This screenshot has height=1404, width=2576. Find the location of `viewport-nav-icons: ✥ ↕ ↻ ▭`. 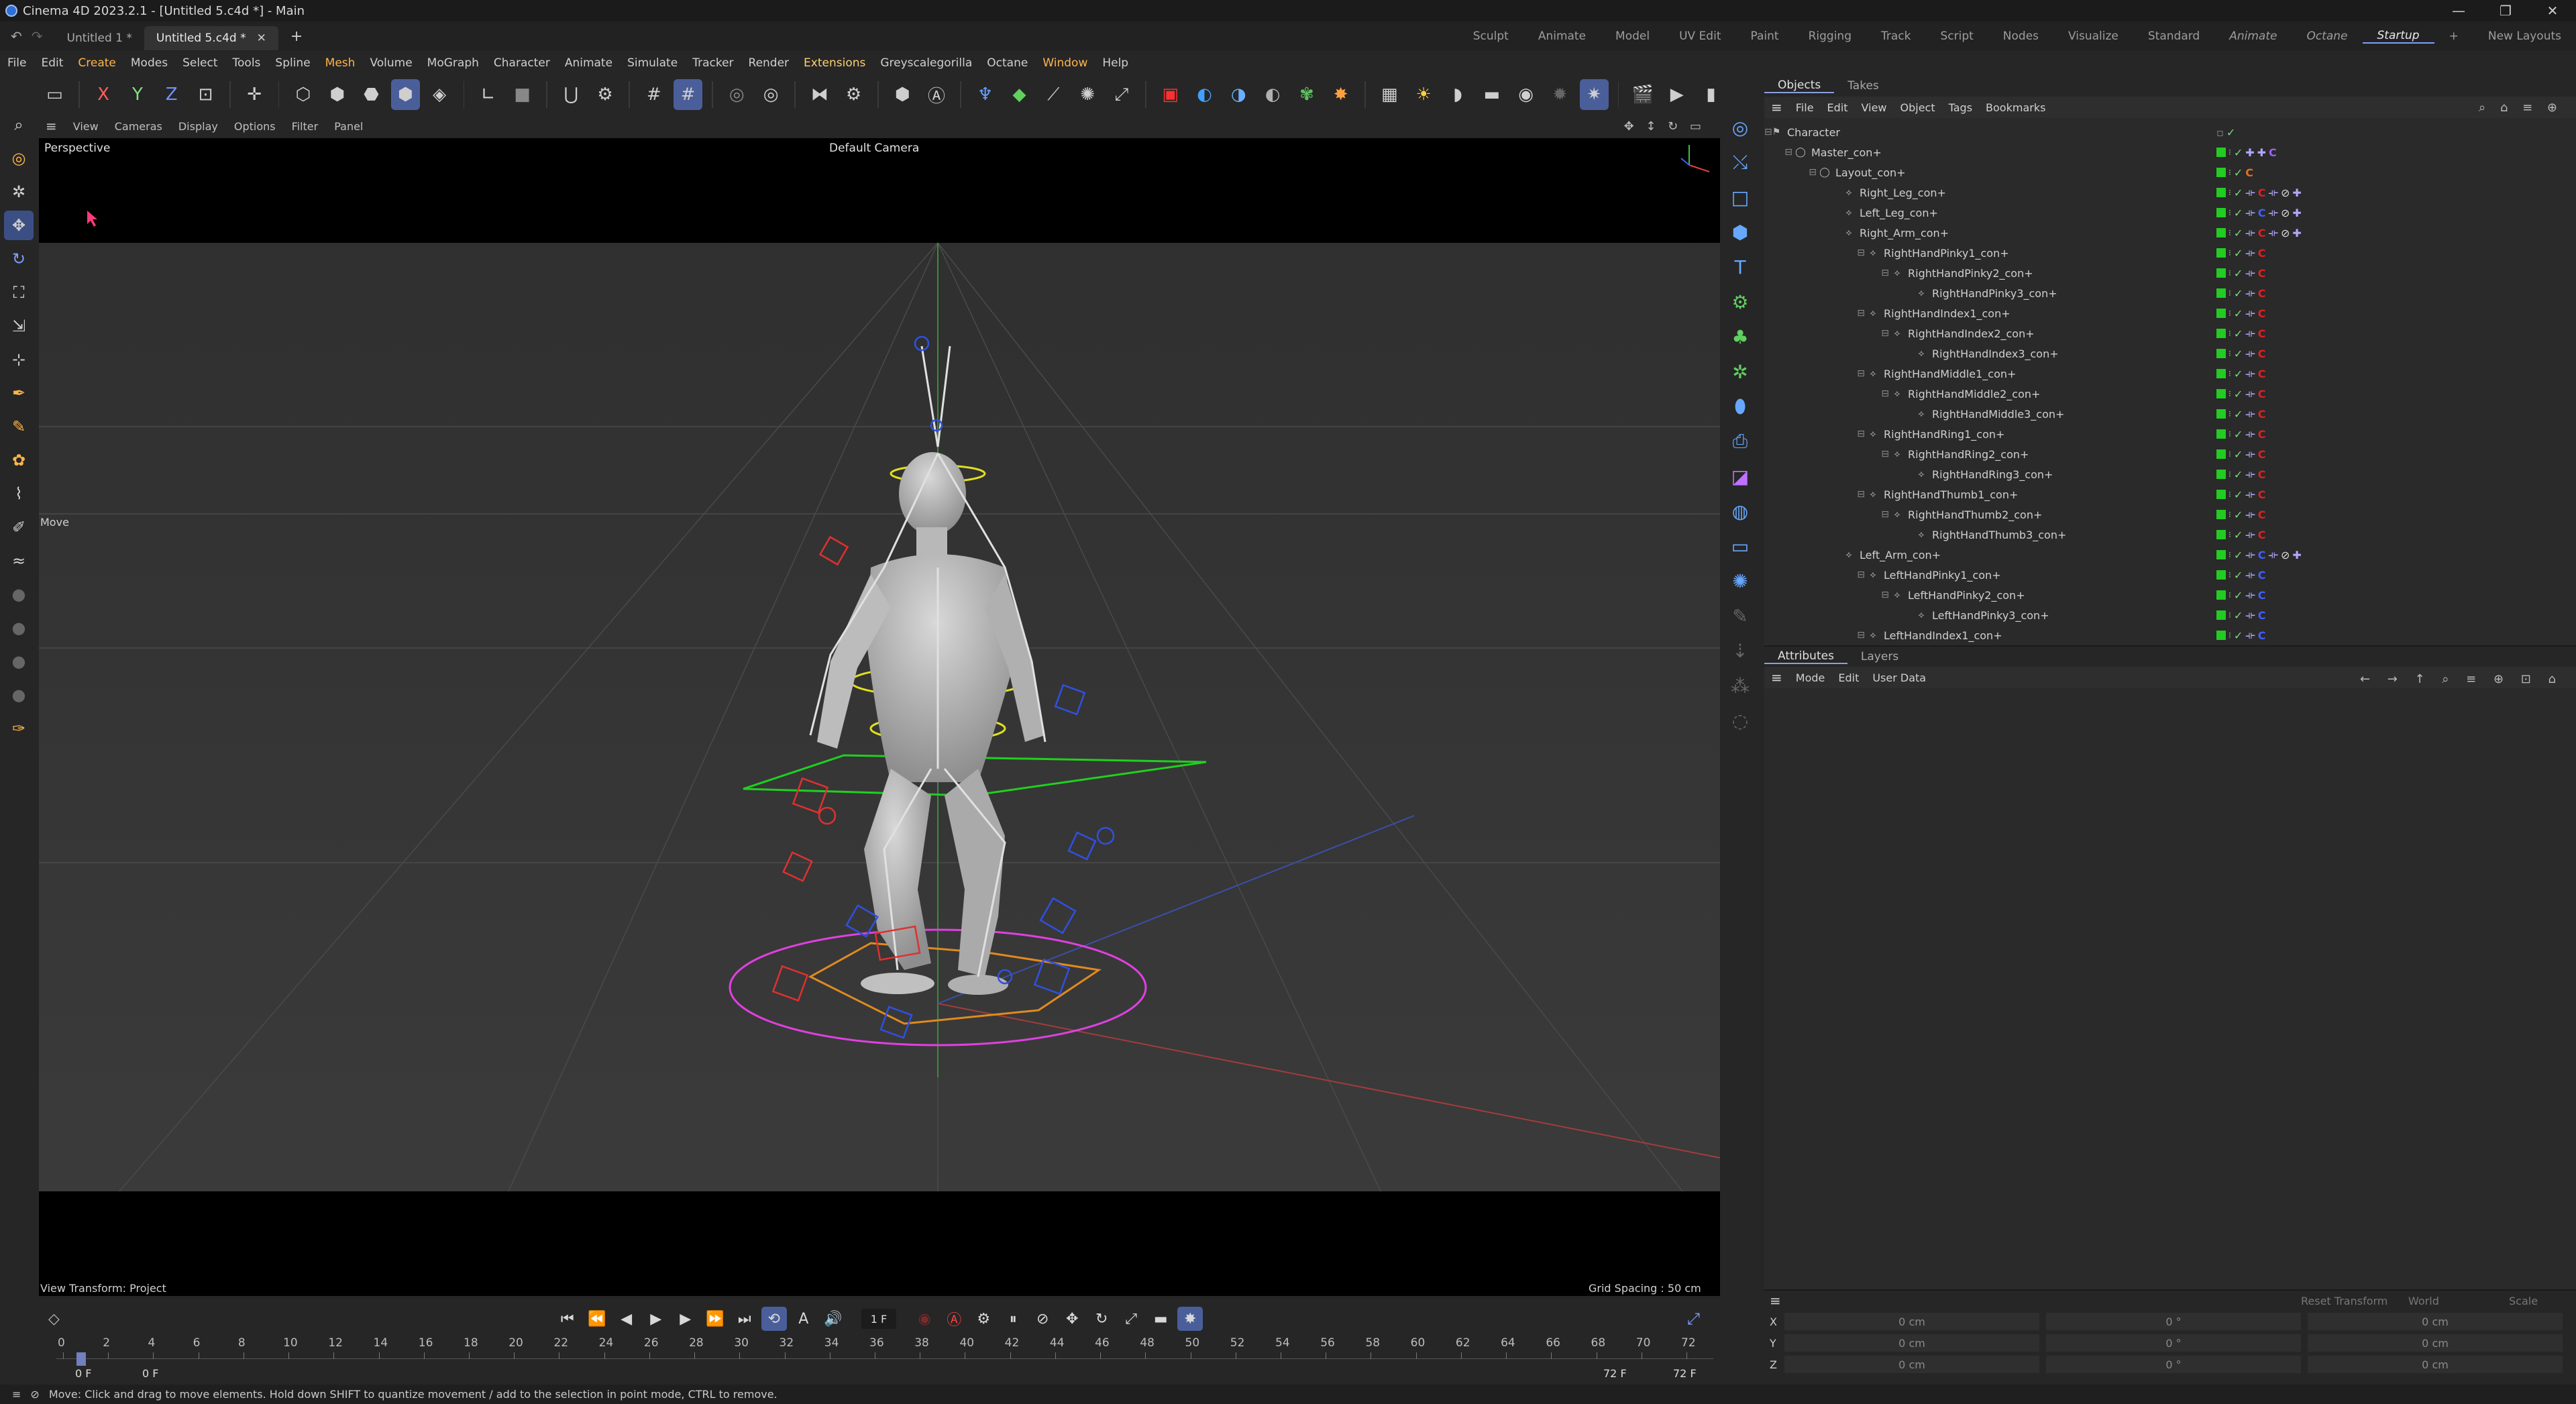

viewport-nav-icons: ✥ ↕ ↻ ▭ is located at coordinates (1664, 126).